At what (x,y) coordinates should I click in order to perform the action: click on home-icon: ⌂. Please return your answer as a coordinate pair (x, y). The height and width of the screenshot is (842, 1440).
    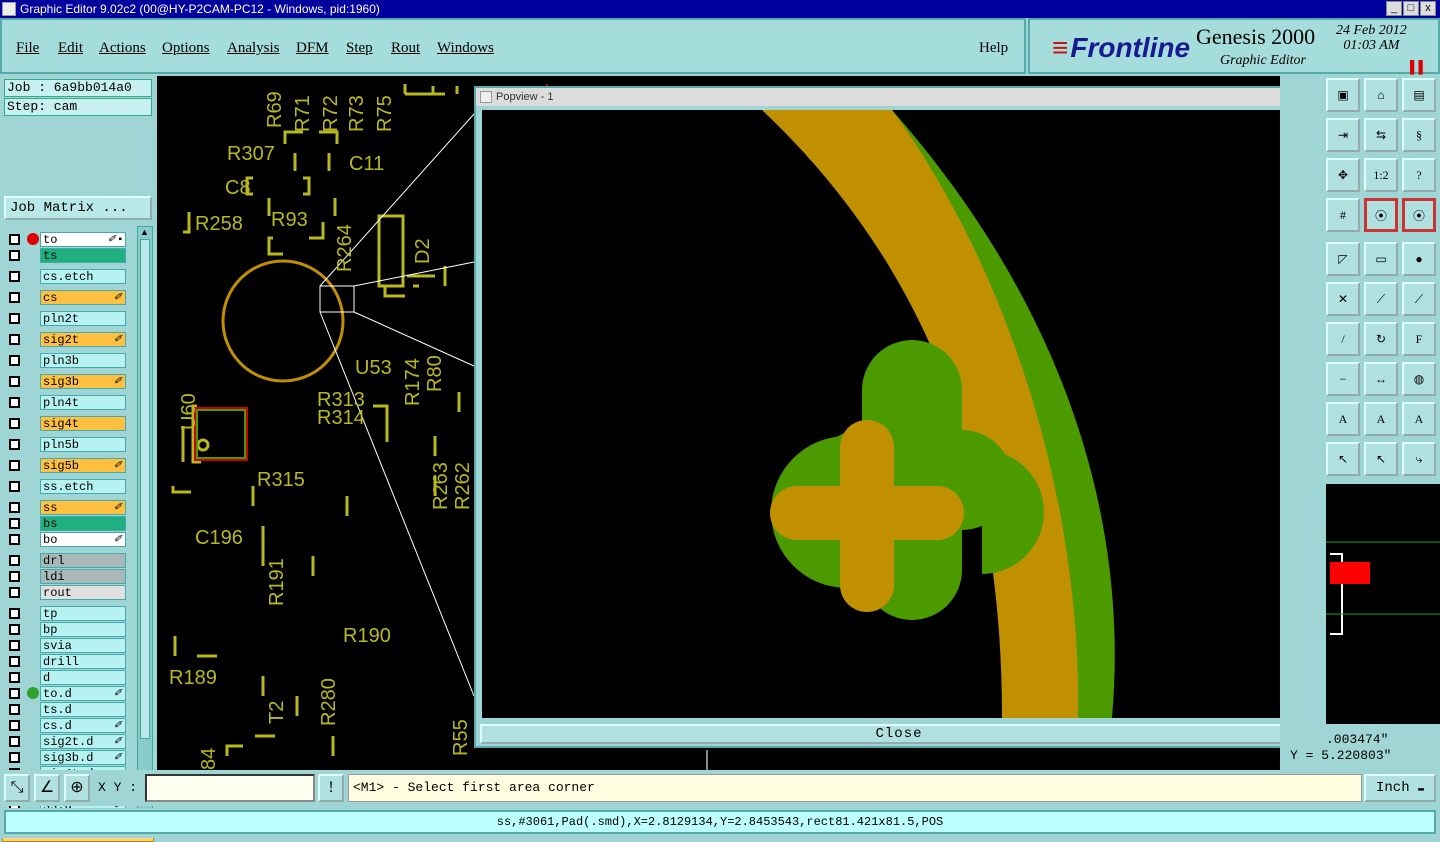
    Looking at the image, I should click on (1381, 95).